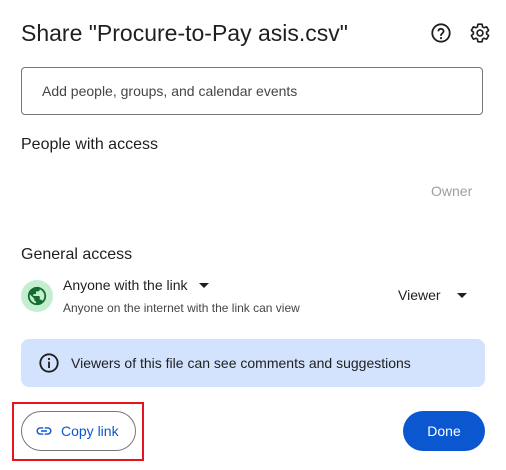 The height and width of the screenshot is (470, 506). Describe the element at coordinates (419, 295) in the screenshot. I see `role-label: Viewer` at that location.